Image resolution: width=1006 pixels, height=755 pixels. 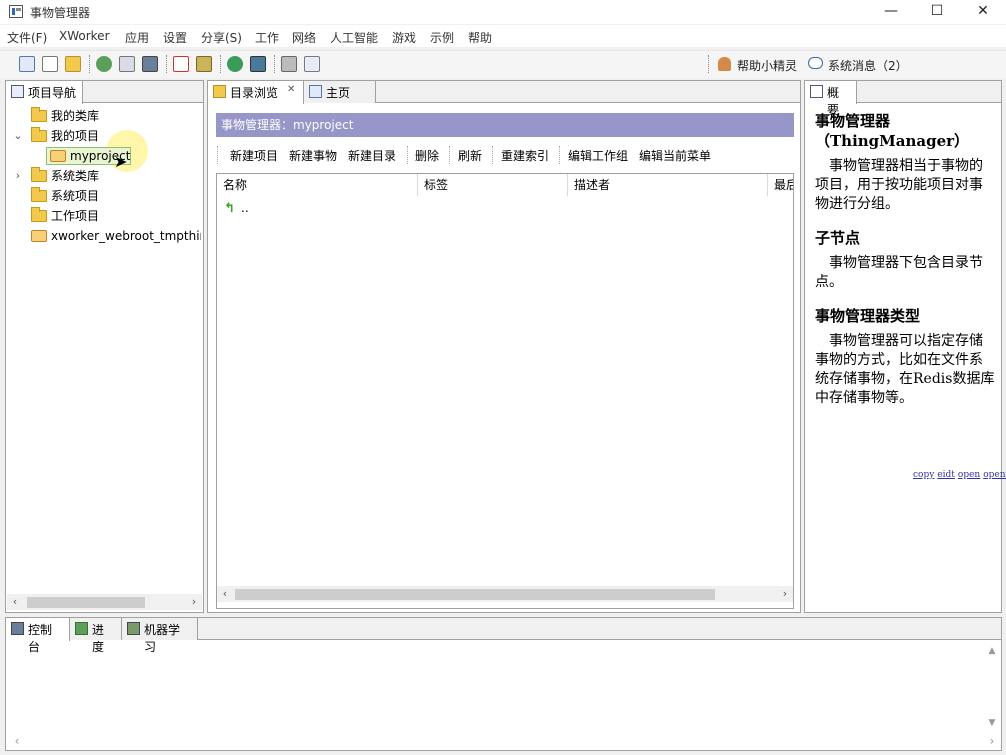 What do you see at coordinates (18, 136) in the screenshot?
I see `chevron-down-icon: ⌄` at bounding box center [18, 136].